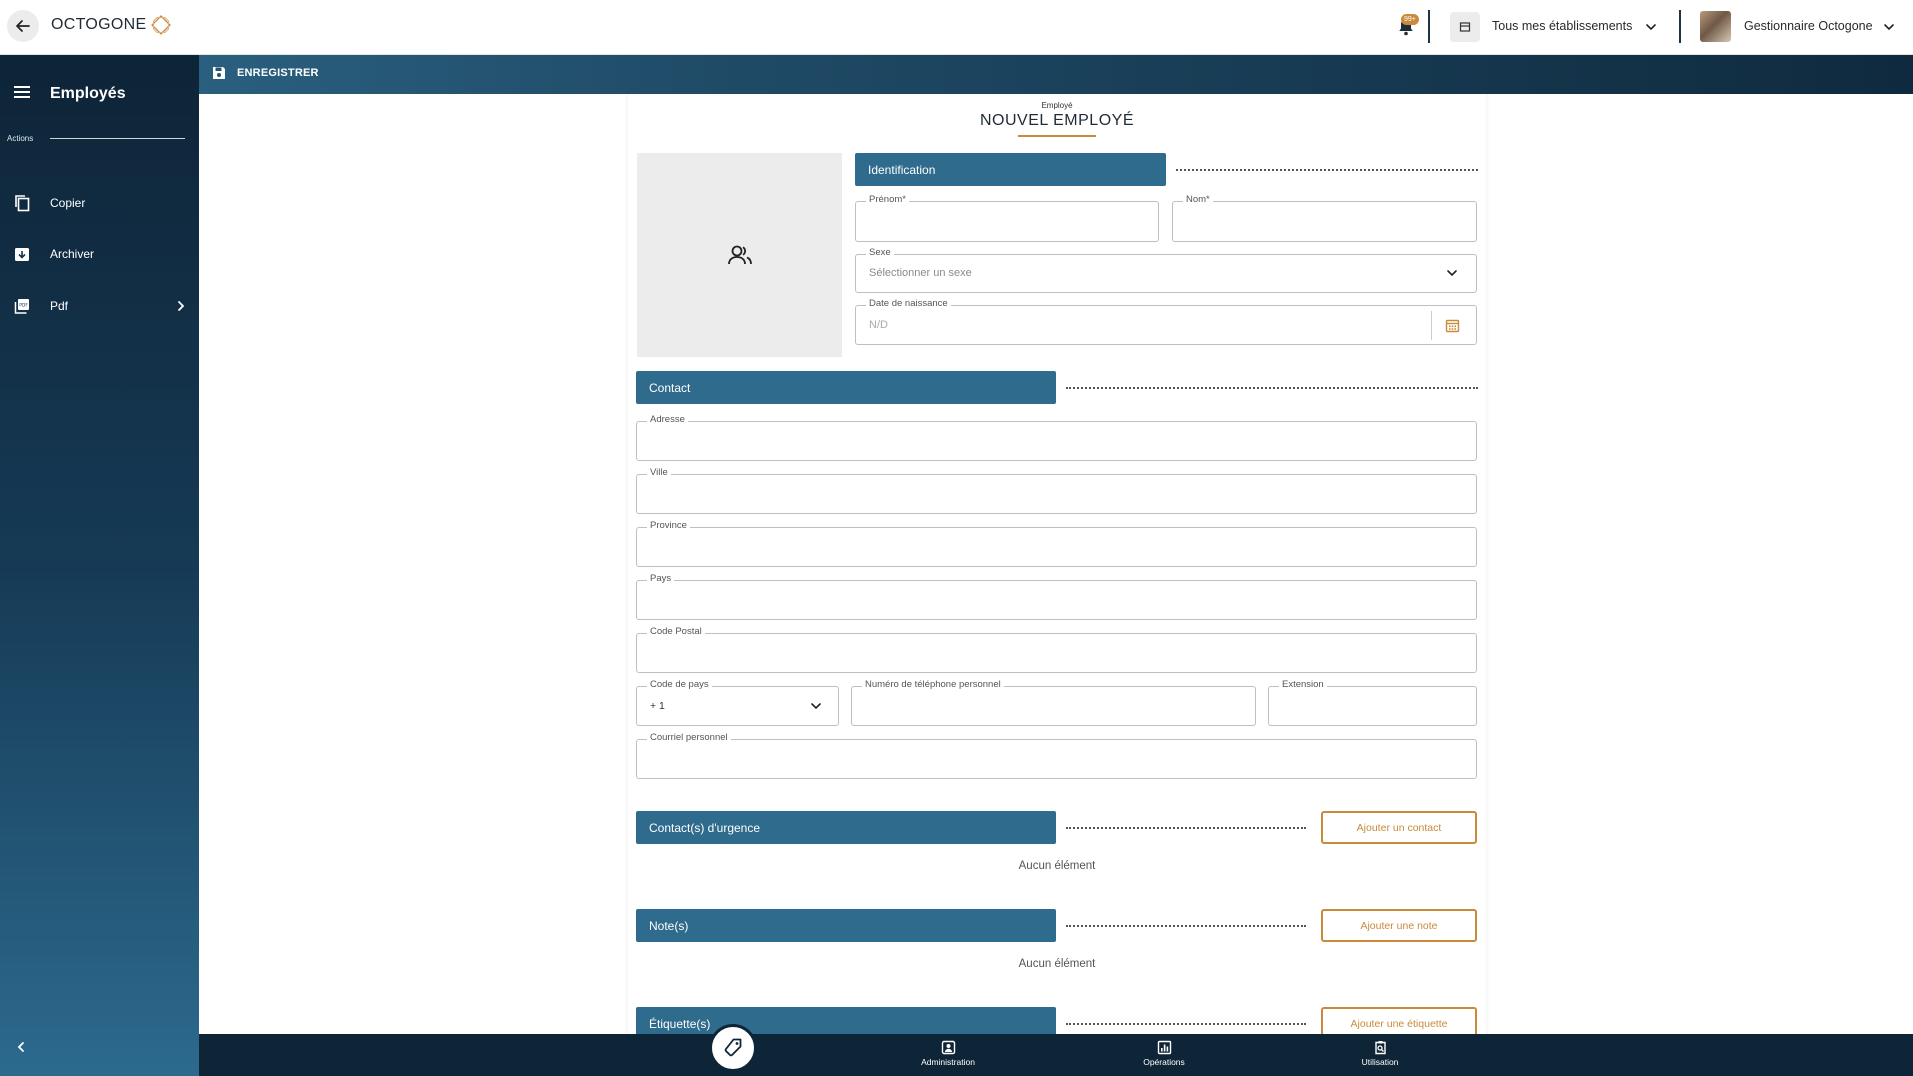  What do you see at coordinates (1053, 702) in the screenshot?
I see `phone-field: Numéro de téléphone personnel` at bounding box center [1053, 702].